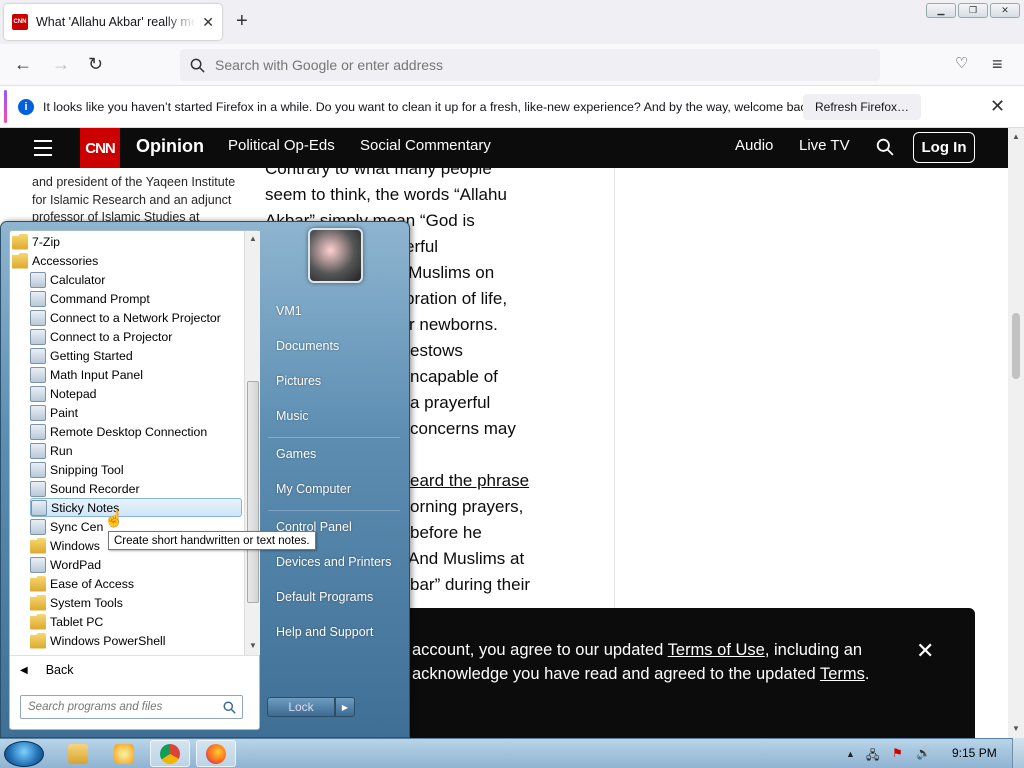 The image size is (1024, 768). What do you see at coordinates (123, 707) in the screenshot?
I see `search-programs-input` at bounding box center [123, 707].